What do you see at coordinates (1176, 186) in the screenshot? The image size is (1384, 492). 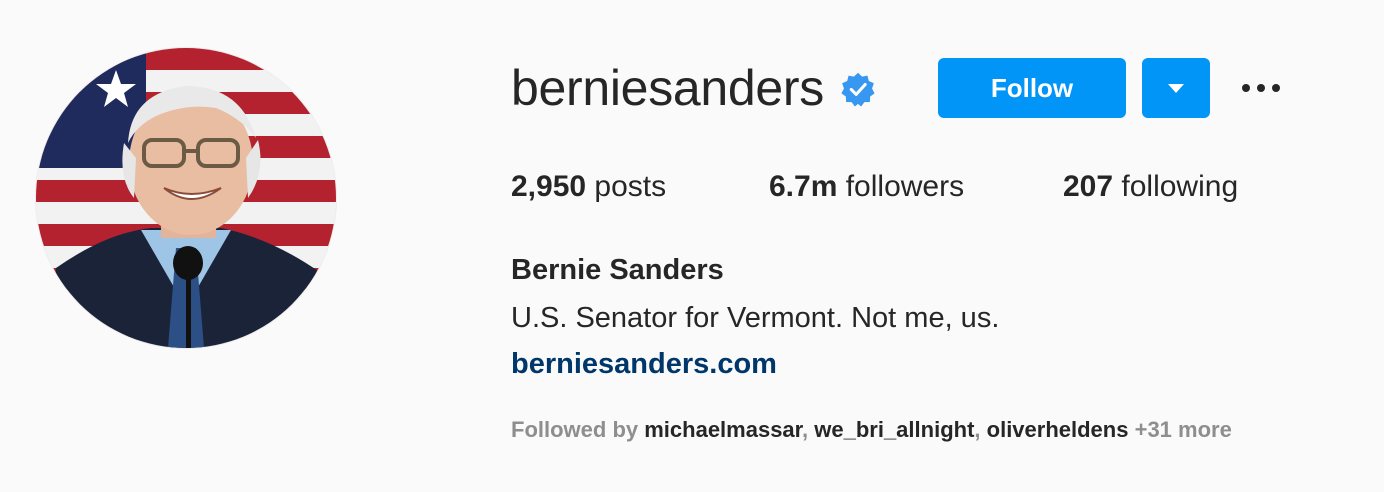 I see `following-label: following` at bounding box center [1176, 186].